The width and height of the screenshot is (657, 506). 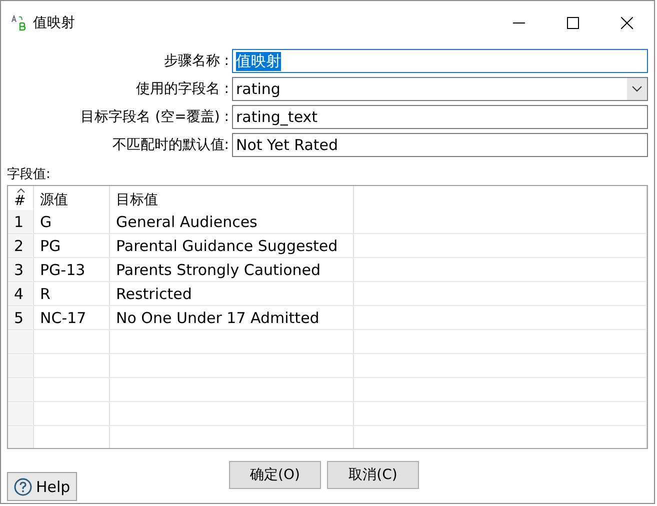 What do you see at coordinates (440, 89) in the screenshot?
I see `dropdown-field: rating` at bounding box center [440, 89].